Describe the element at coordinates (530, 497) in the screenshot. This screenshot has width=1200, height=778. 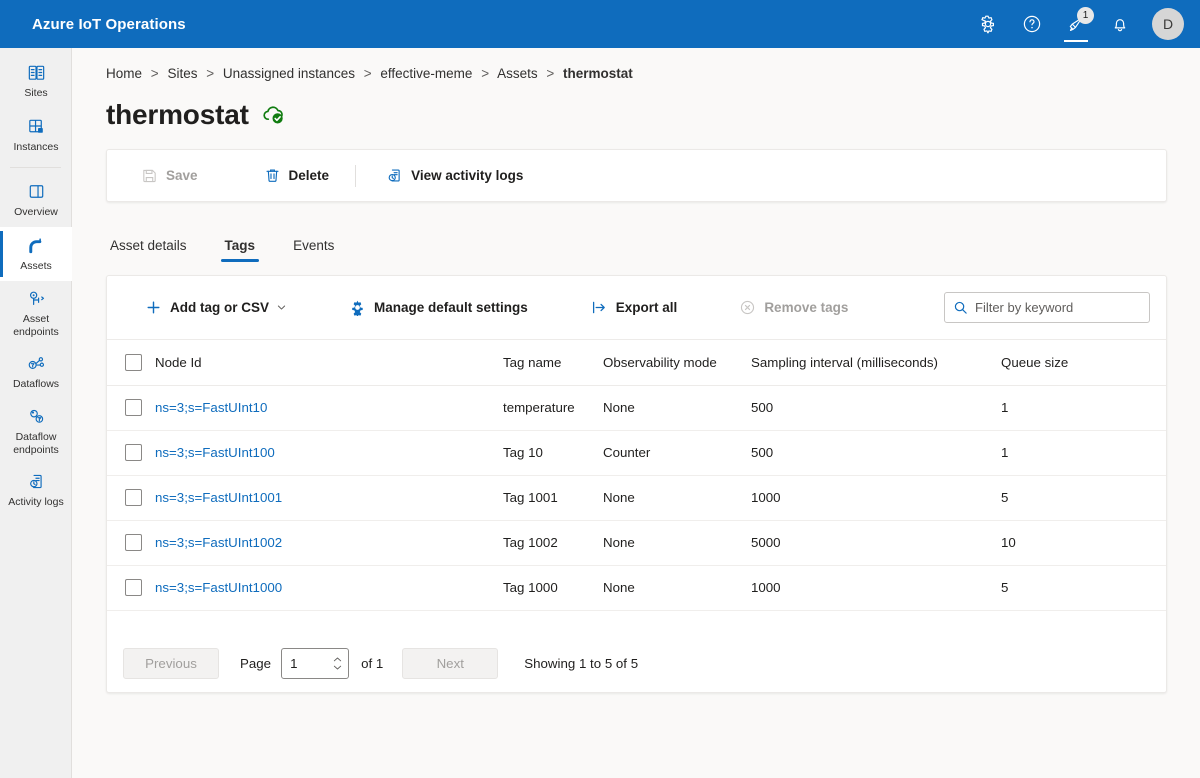
I see `cell-tag-name: Tag 1001` at that location.